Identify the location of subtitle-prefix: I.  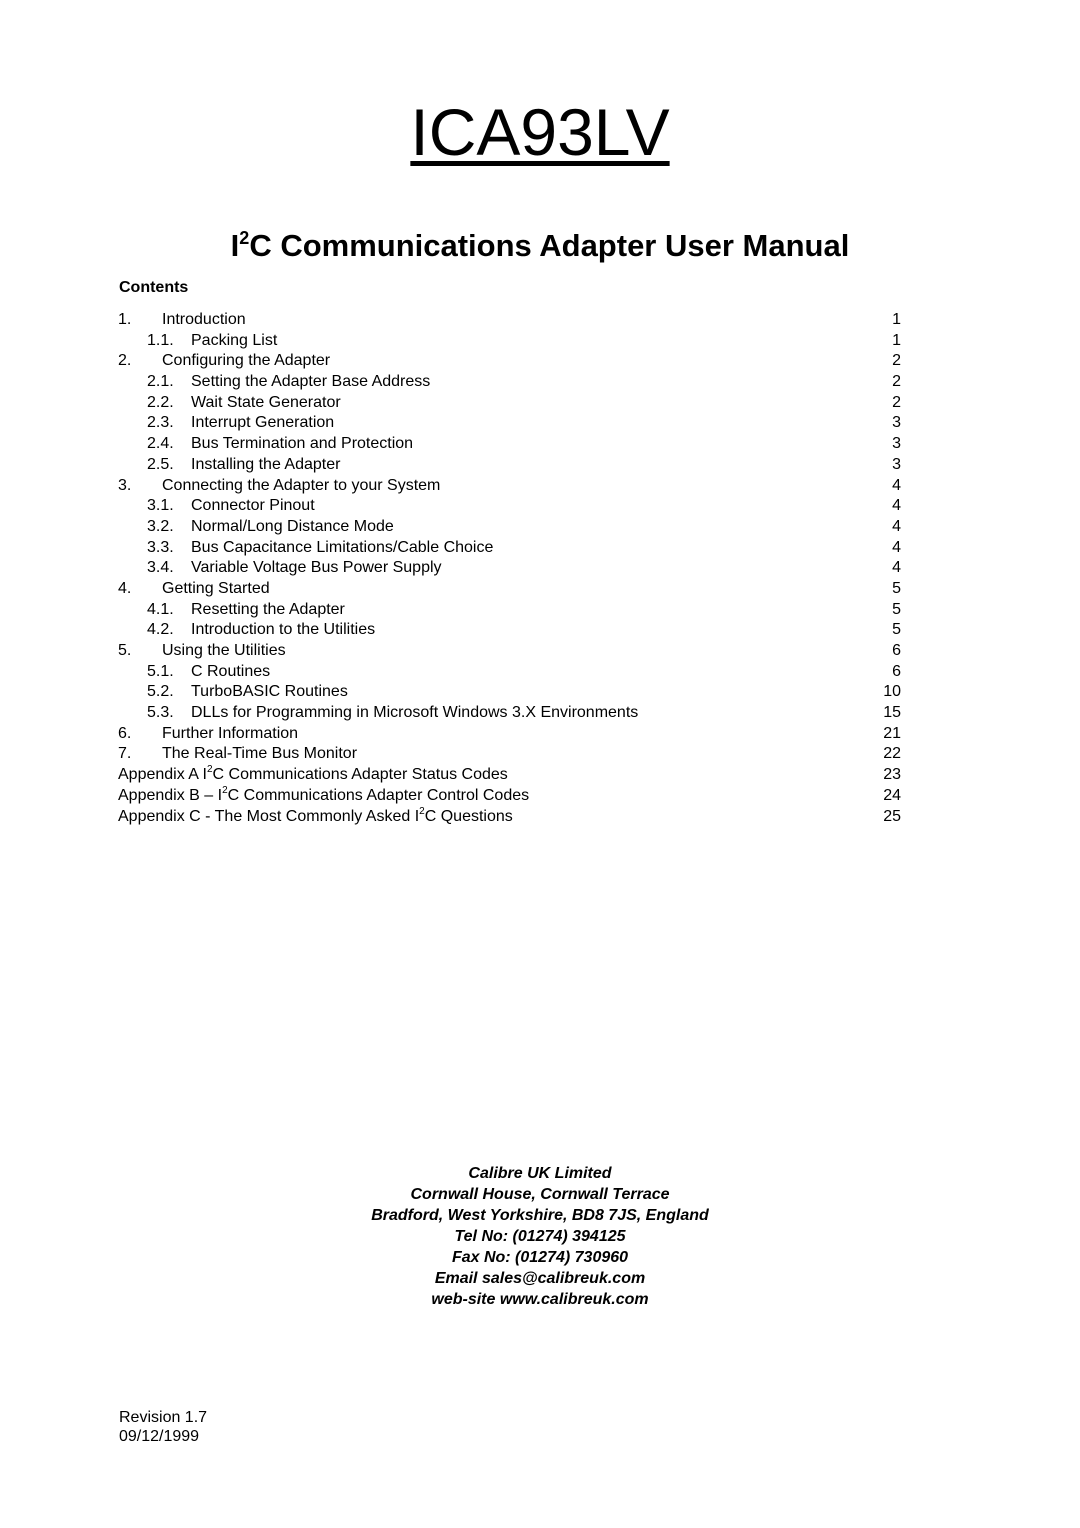
(235, 245).